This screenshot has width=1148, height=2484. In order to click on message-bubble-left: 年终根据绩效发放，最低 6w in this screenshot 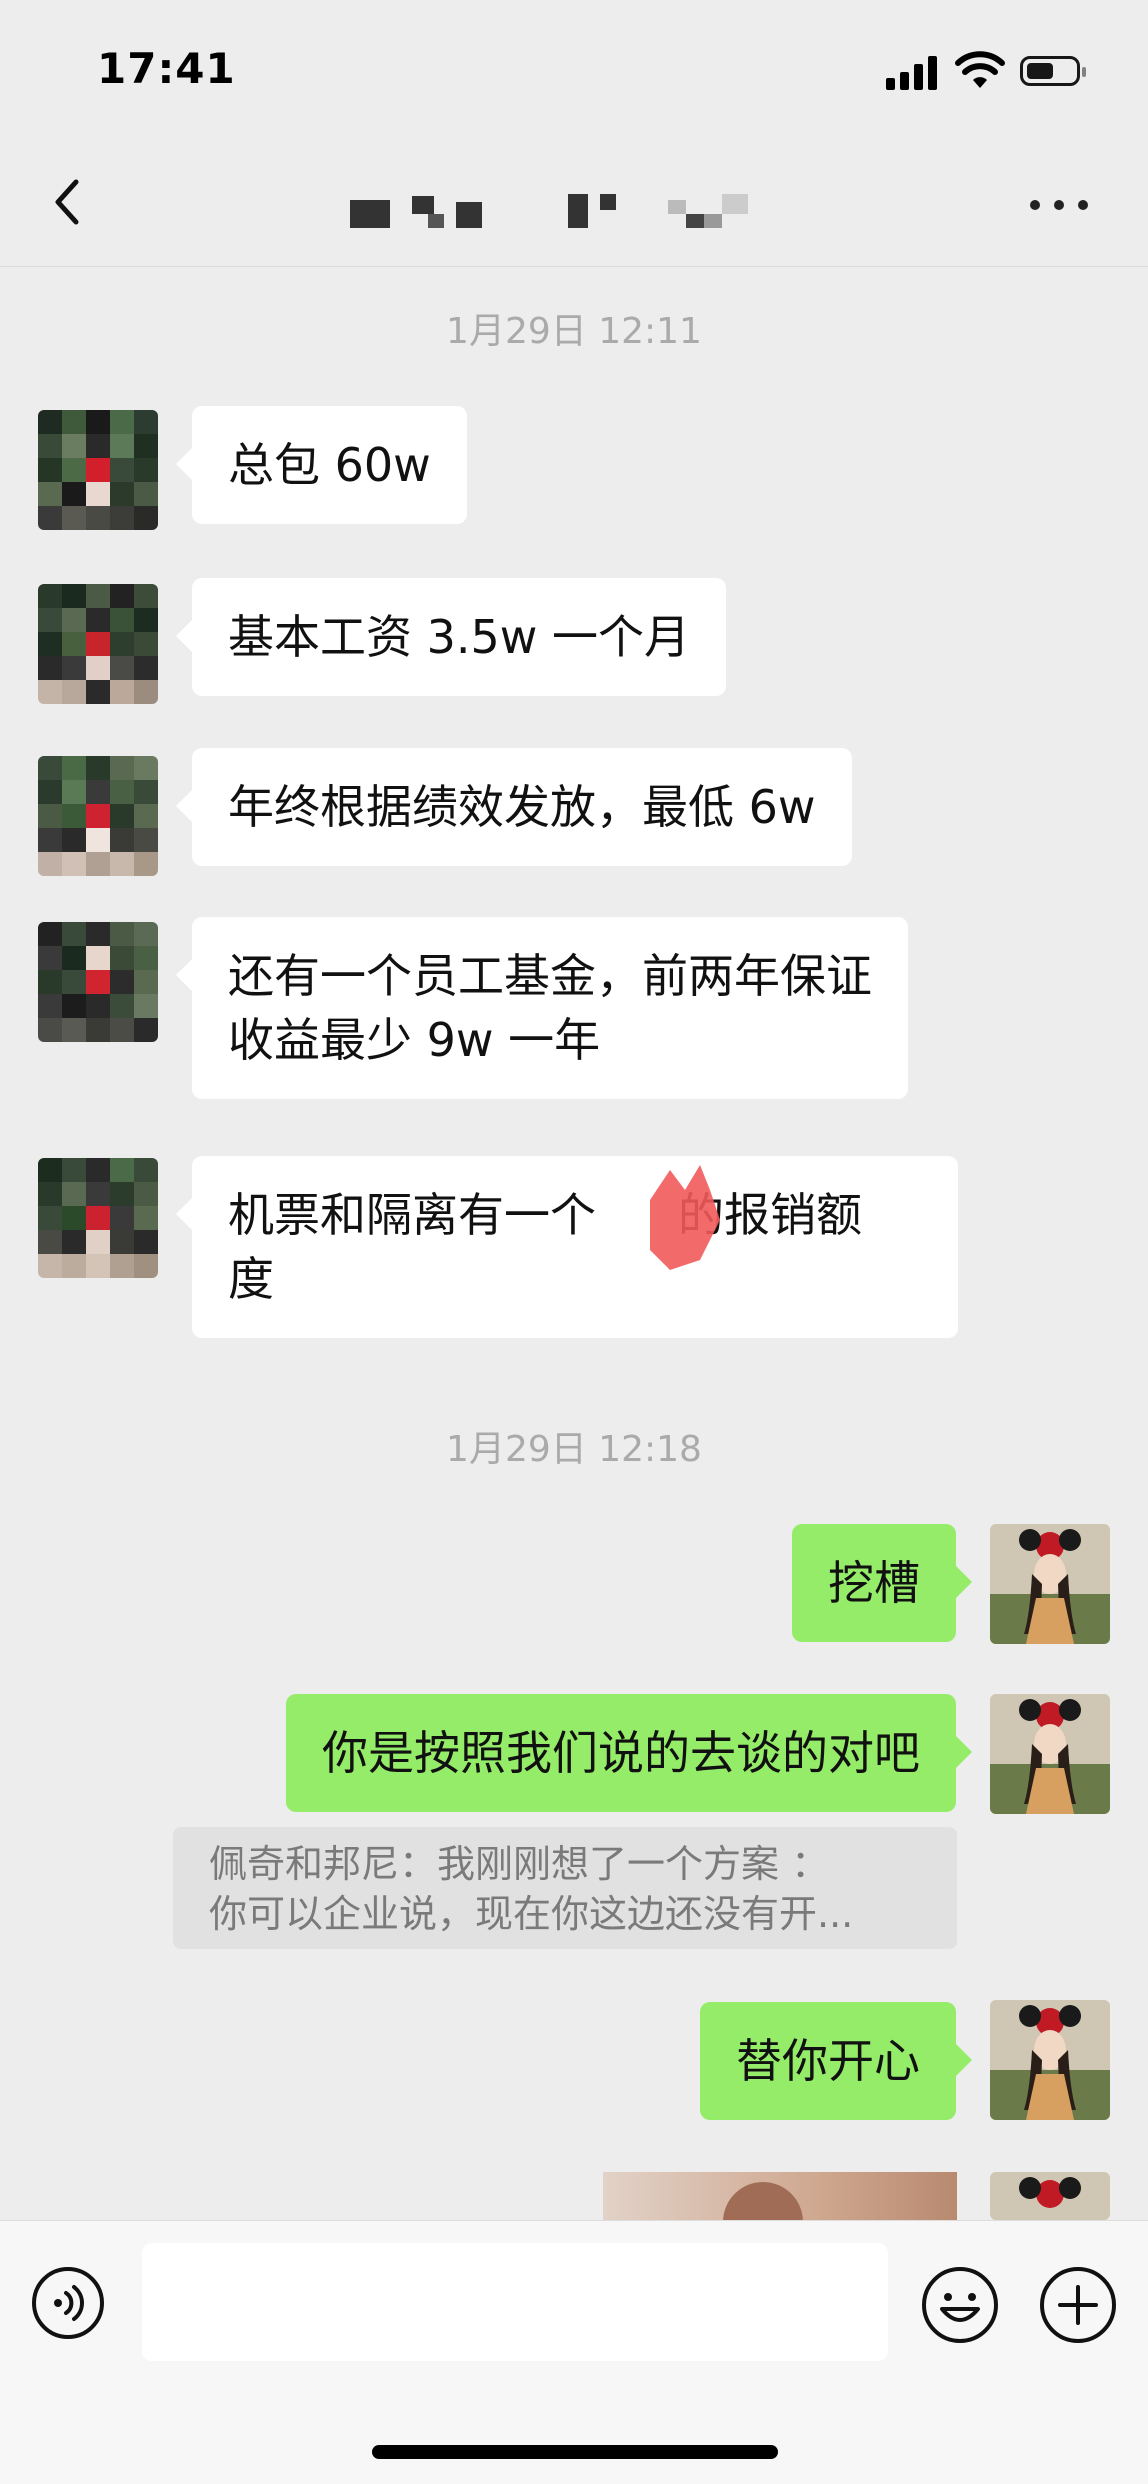, I will do `click(514, 807)`.